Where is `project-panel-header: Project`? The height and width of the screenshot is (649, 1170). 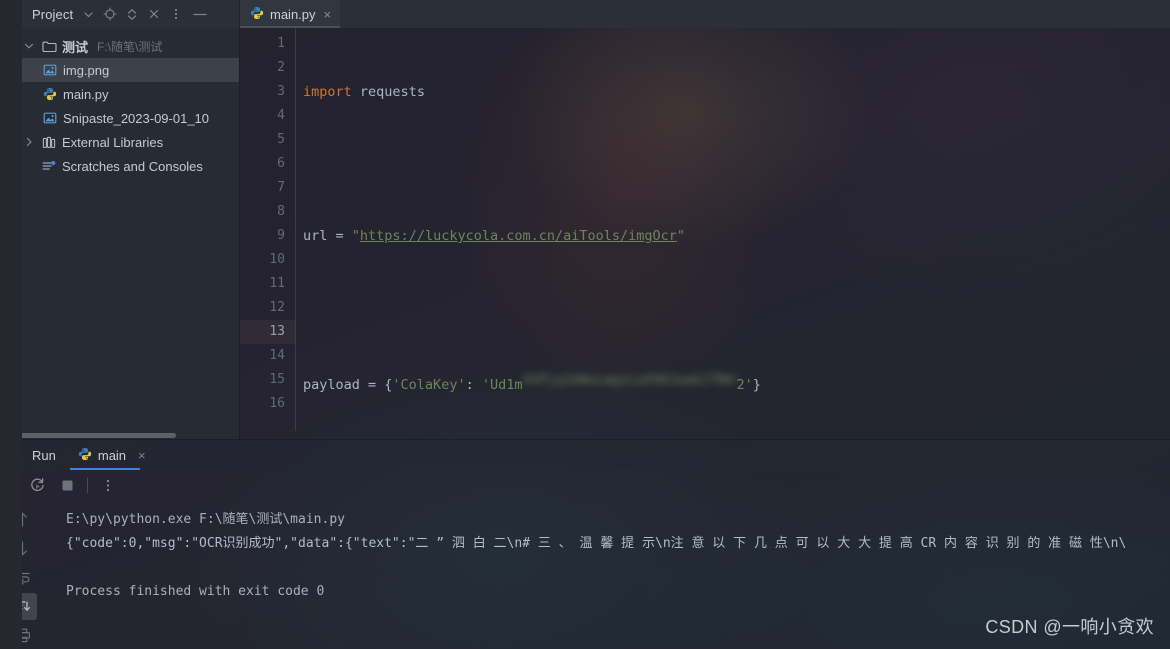
project-panel-header: Project is located at coordinates (131, 14).